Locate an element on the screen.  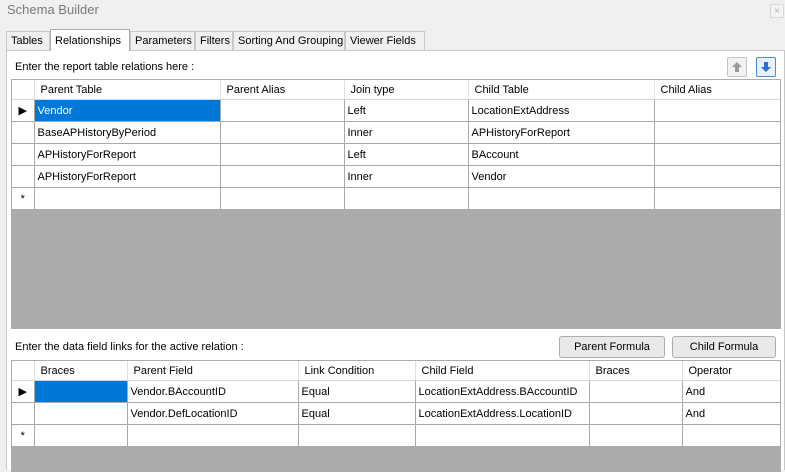
column-header-parent-alias: Parent Alias is located at coordinates (282, 90).